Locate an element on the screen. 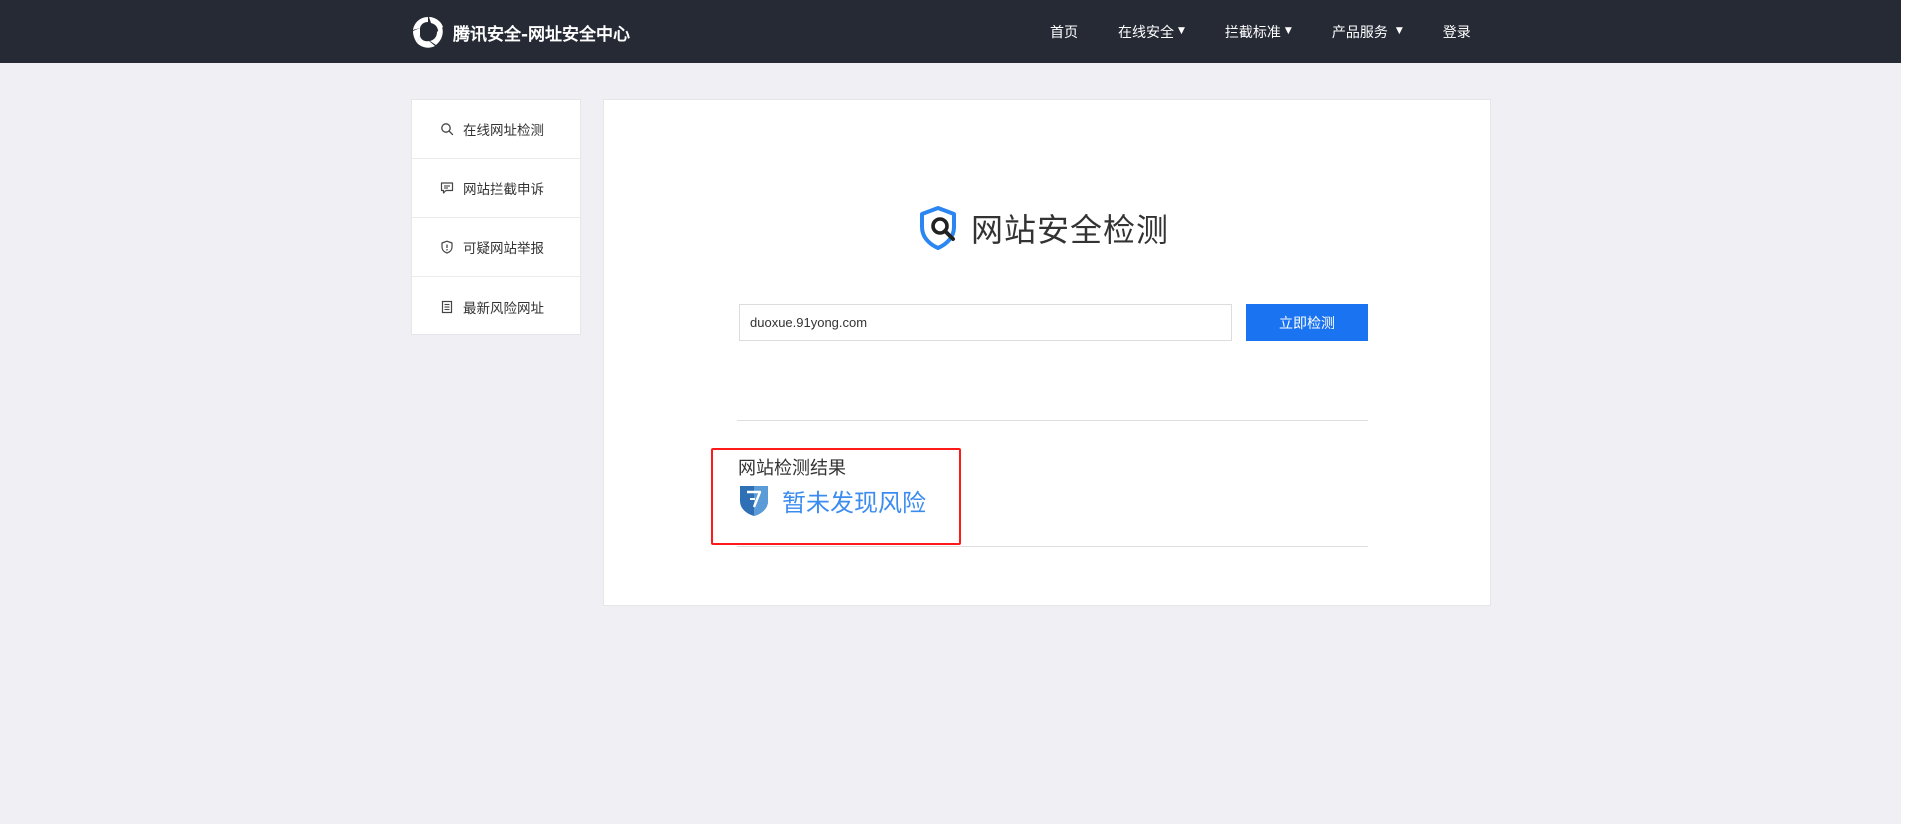  nav-home: 首页 is located at coordinates (1064, 32).